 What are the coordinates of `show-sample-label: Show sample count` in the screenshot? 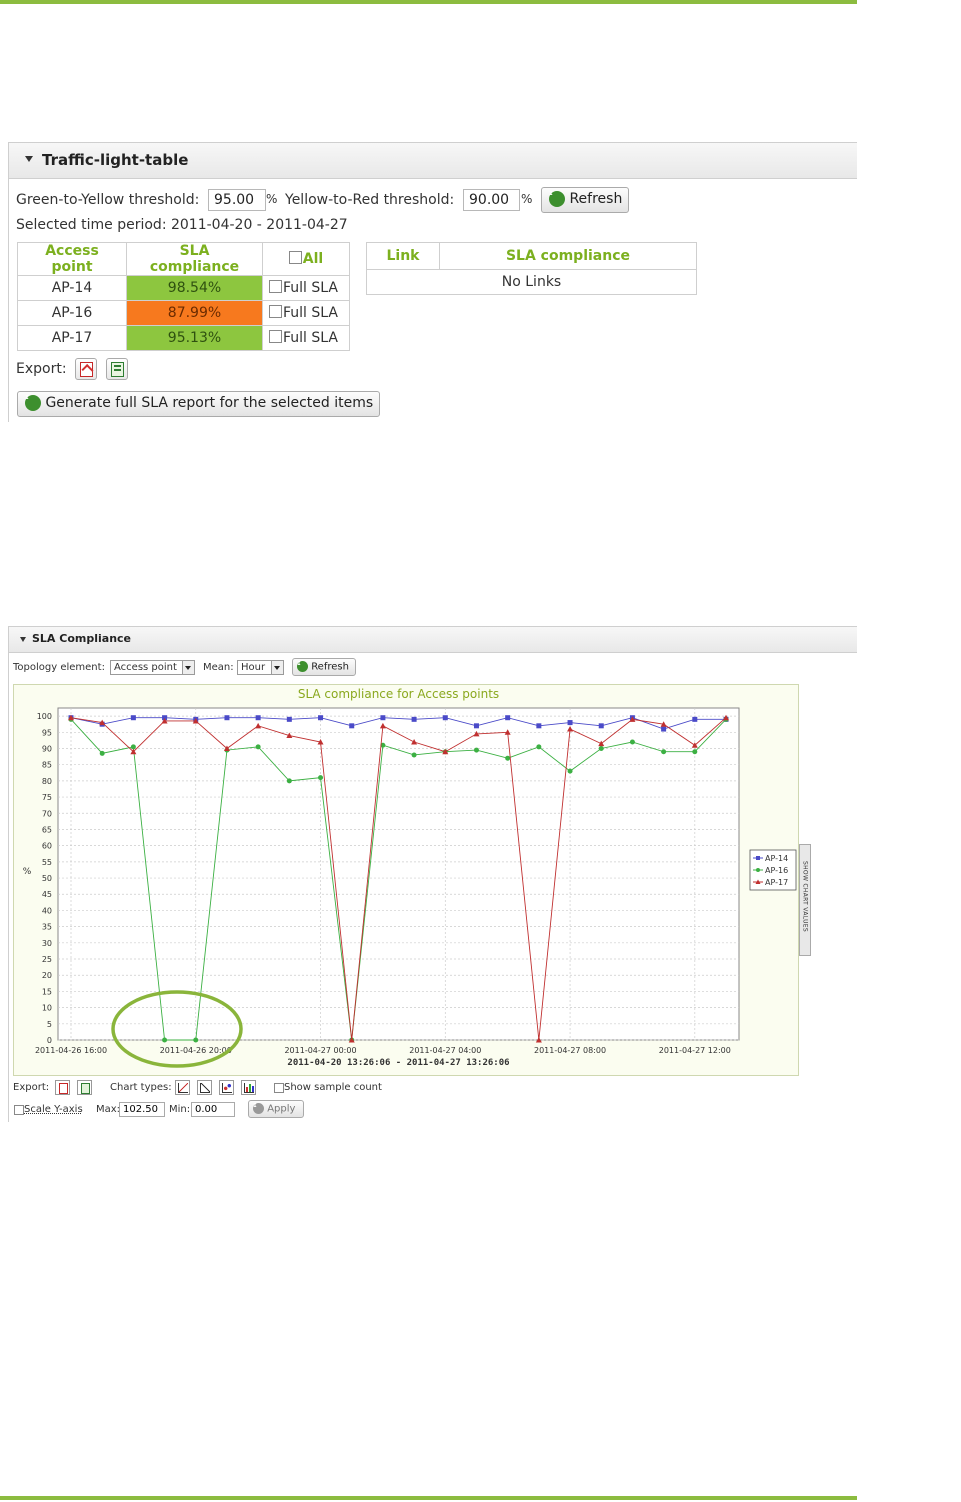 It's located at (333, 1087).